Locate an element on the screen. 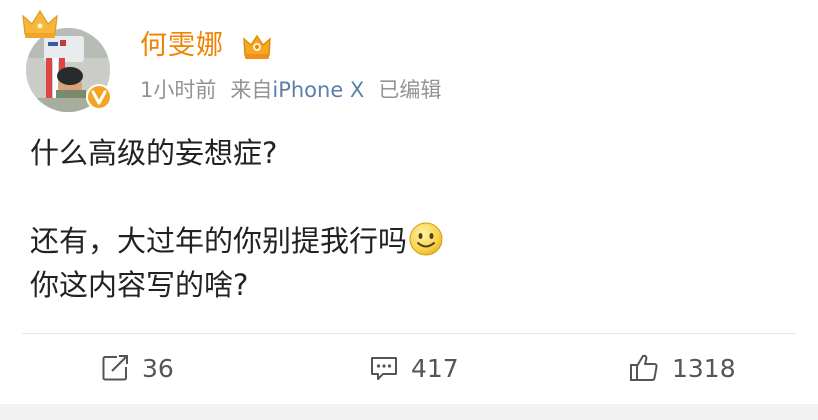 This screenshot has height=420, width=818. like-button: 1318 is located at coordinates (682, 368).